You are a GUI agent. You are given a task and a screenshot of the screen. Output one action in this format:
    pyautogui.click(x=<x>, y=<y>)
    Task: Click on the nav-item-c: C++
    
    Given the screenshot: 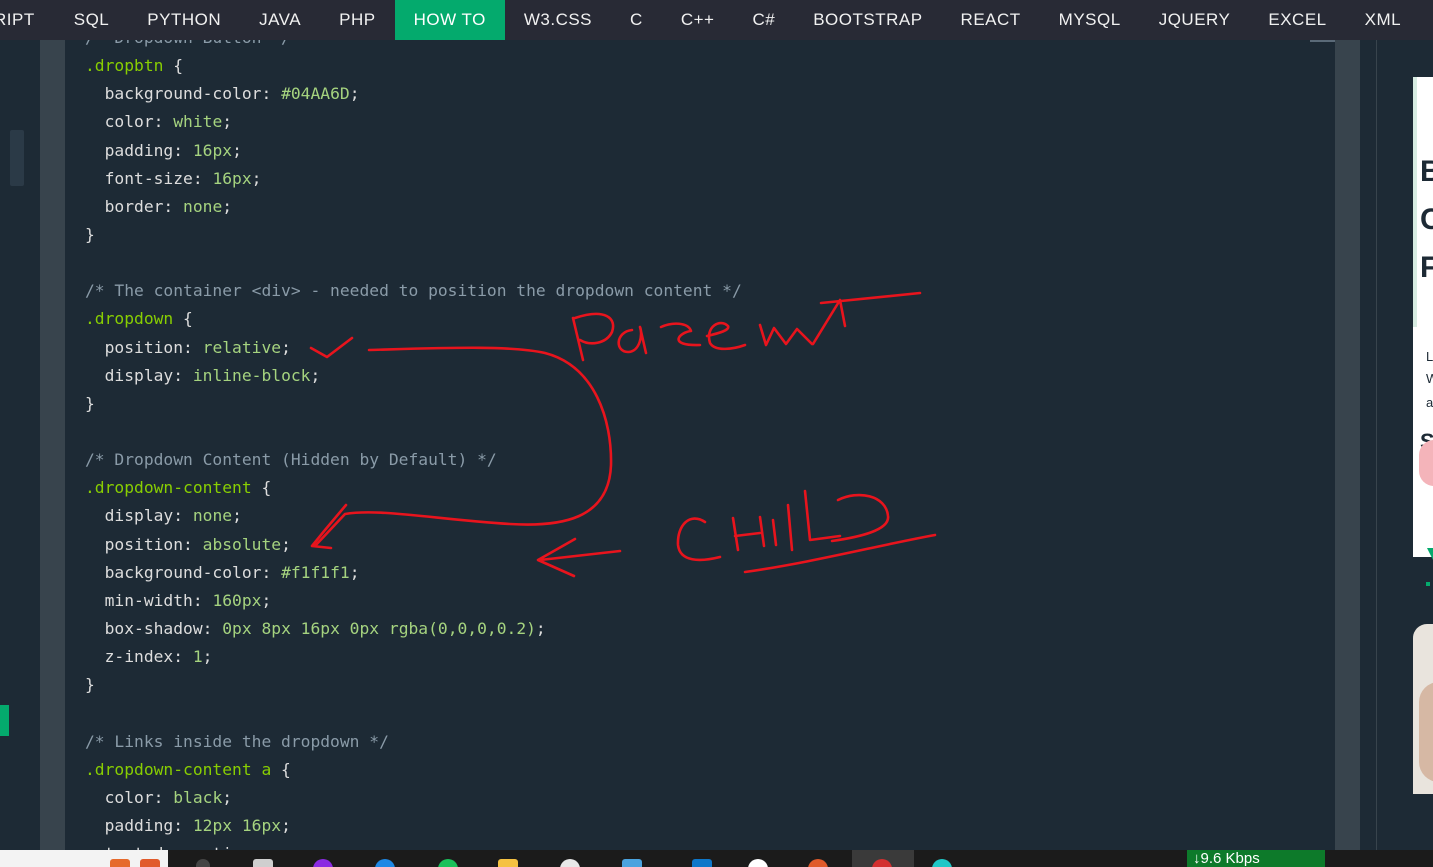 What is the action you would take?
    pyautogui.click(x=698, y=20)
    